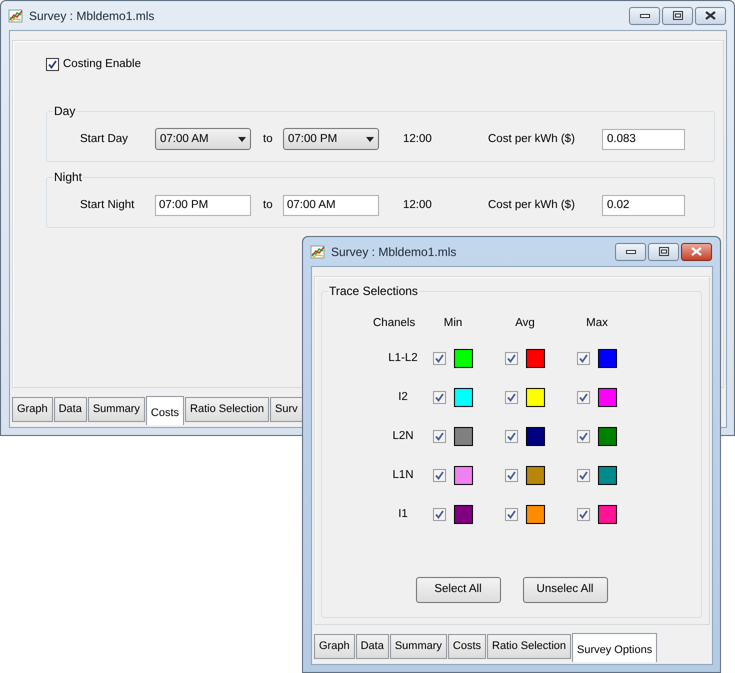 The height and width of the screenshot is (673, 735). I want to click on column-header: Max, so click(597, 323).